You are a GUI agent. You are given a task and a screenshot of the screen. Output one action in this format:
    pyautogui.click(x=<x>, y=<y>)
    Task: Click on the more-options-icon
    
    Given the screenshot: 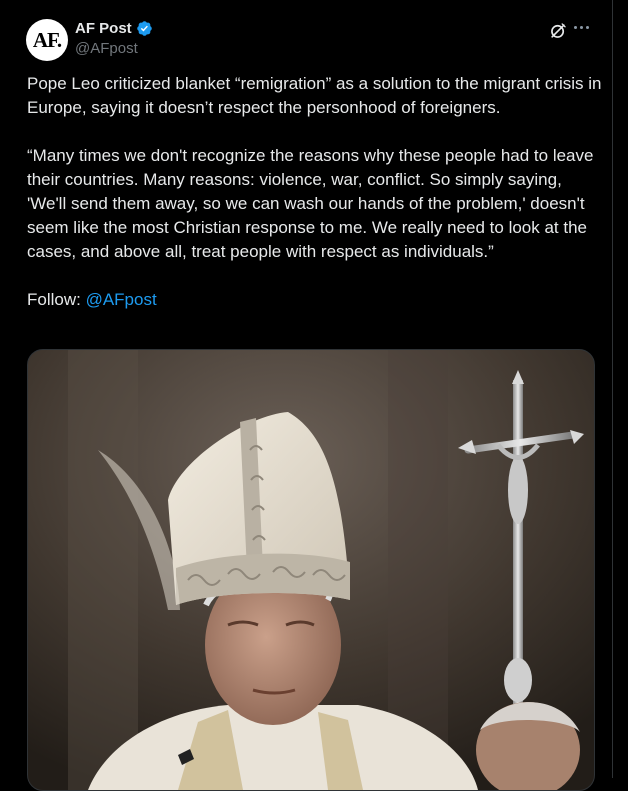 What is the action you would take?
    pyautogui.click(x=581, y=27)
    